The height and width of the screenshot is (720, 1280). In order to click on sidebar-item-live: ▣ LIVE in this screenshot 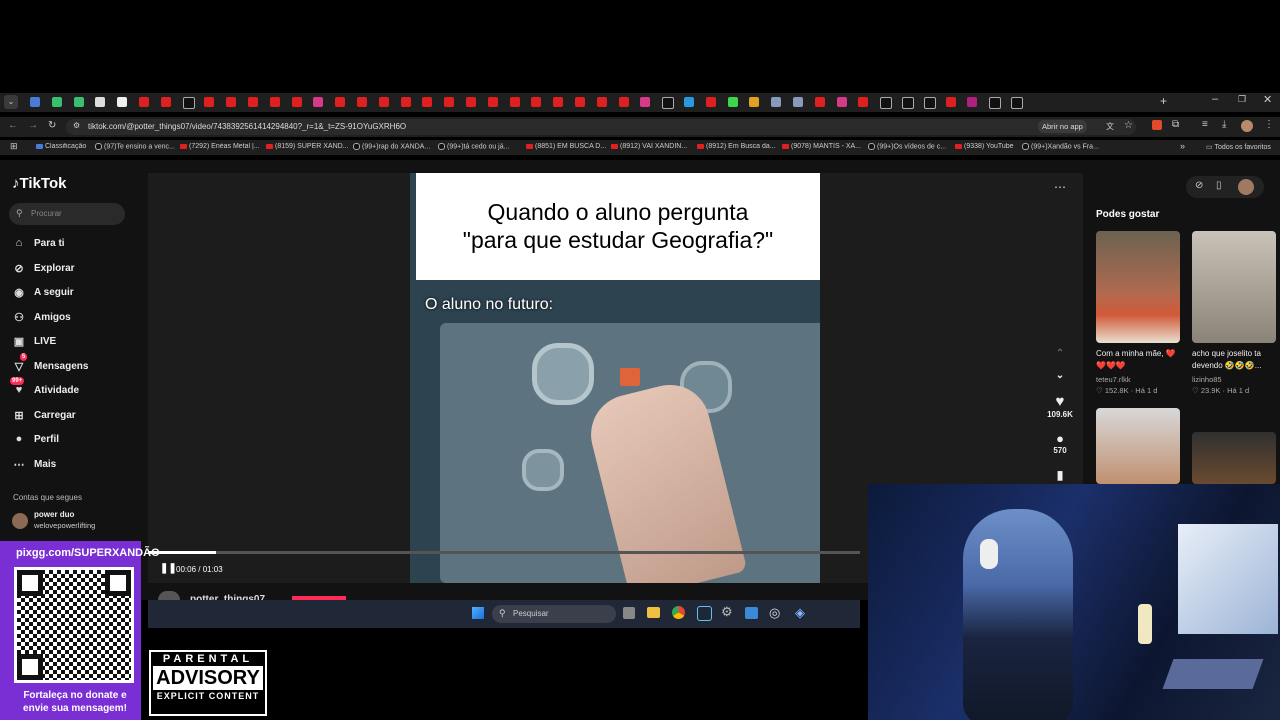, I will do `click(34, 341)`.